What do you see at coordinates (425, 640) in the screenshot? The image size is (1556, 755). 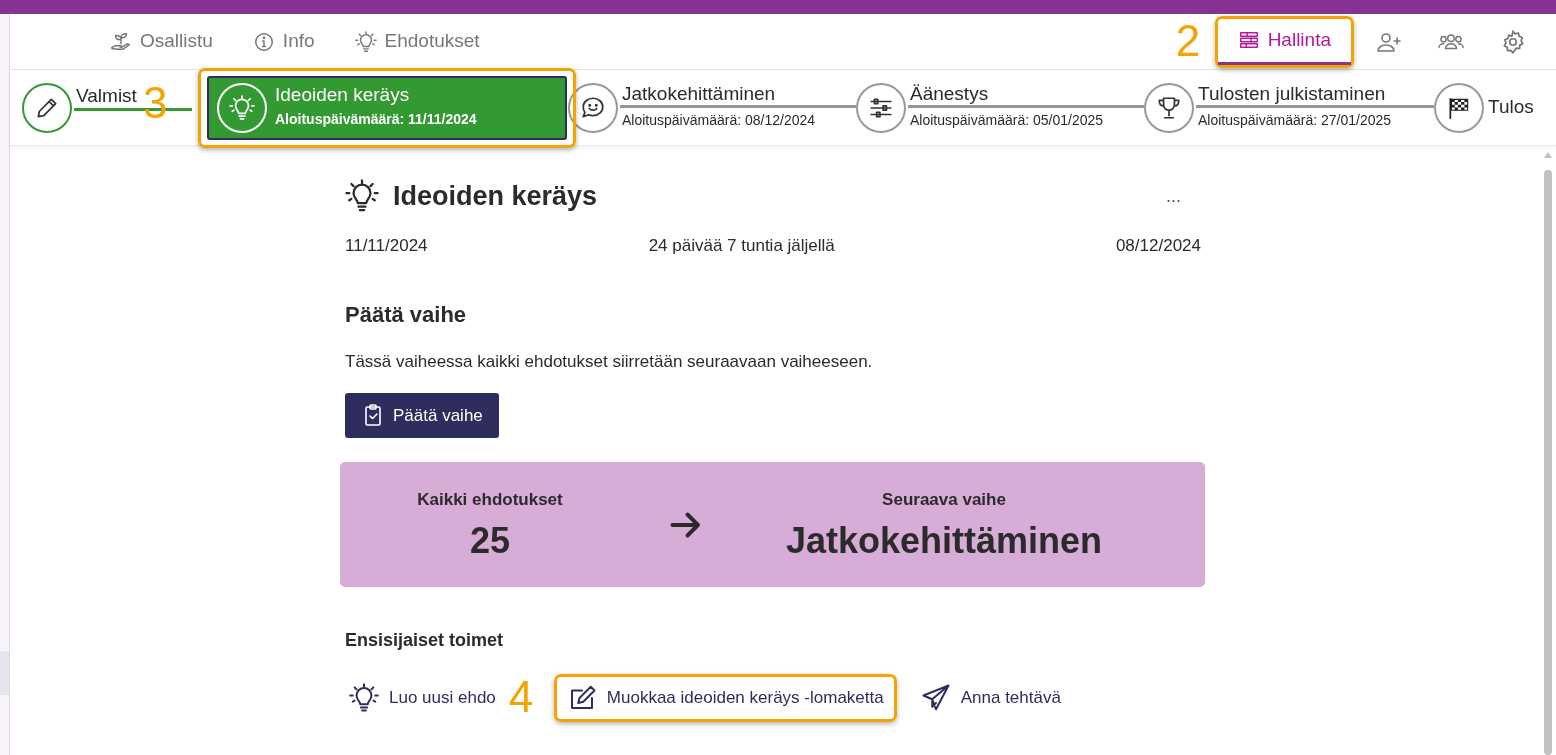 I see `section-heading: Ensisijaiset toimet` at bounding box center [425, 640].